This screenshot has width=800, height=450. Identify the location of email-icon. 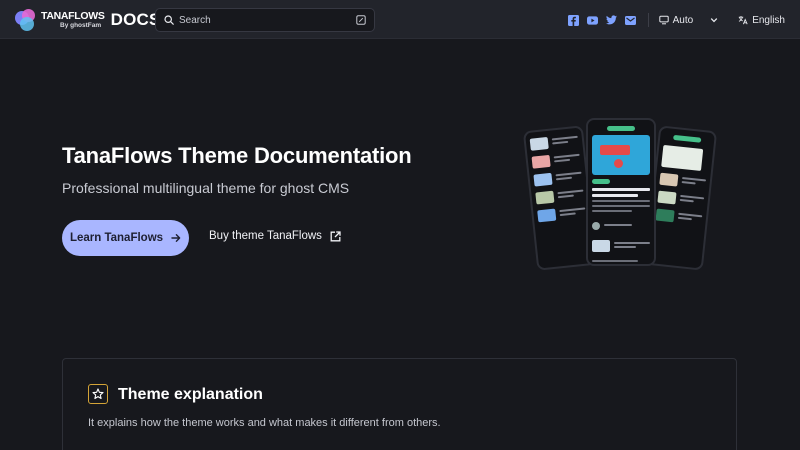
(630, 20).